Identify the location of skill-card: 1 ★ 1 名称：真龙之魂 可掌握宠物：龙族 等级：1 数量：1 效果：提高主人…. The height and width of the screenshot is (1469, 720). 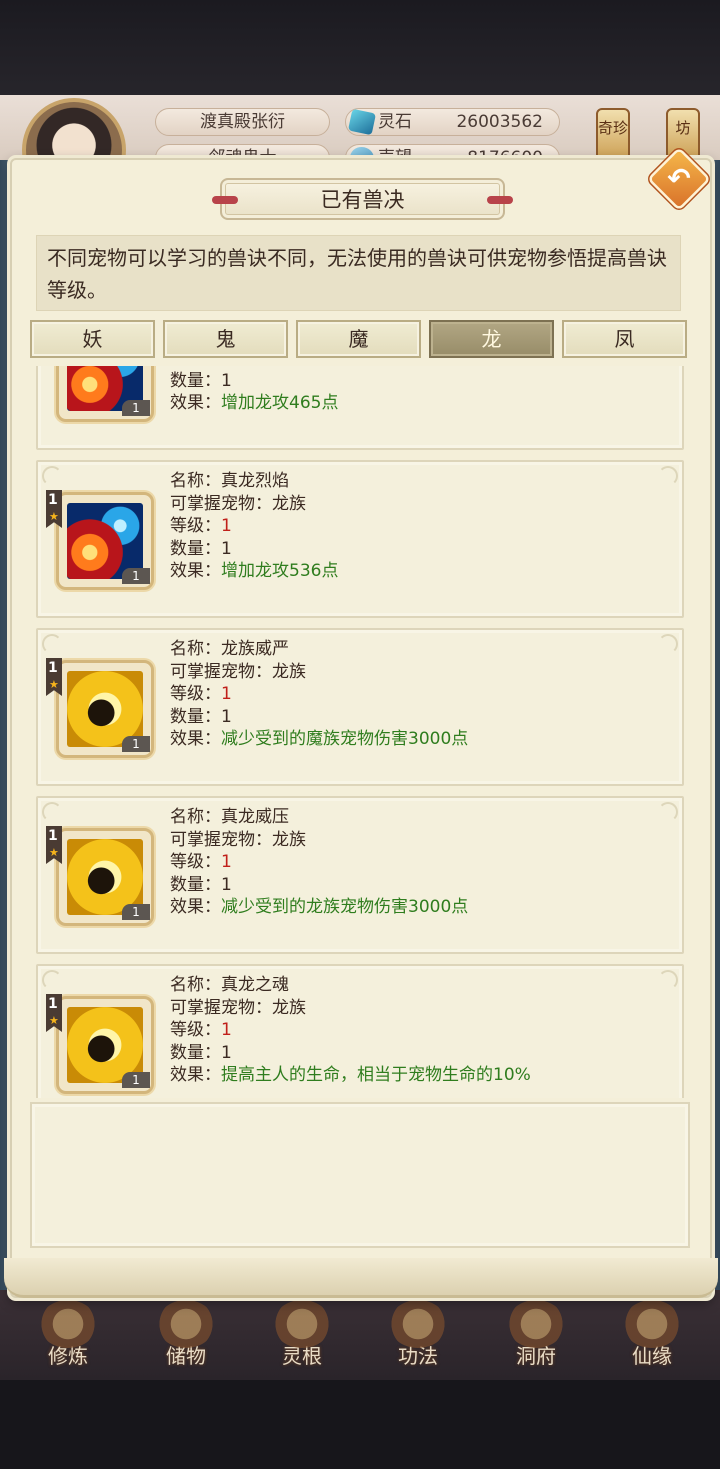
(360, 1031).